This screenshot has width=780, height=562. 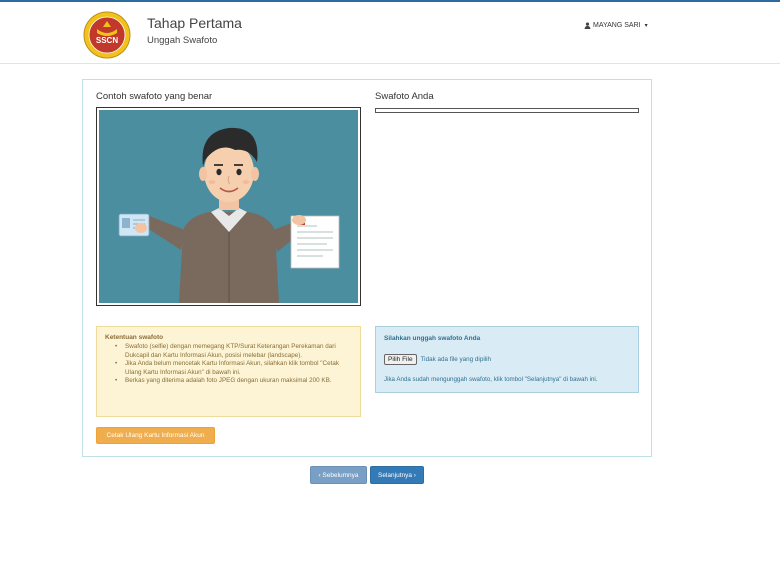 What do you see at coordinates (134, 337) in the screenshot?
I see `rules-heading: Ketentuan swafoto` at bounding box center [134, 337].